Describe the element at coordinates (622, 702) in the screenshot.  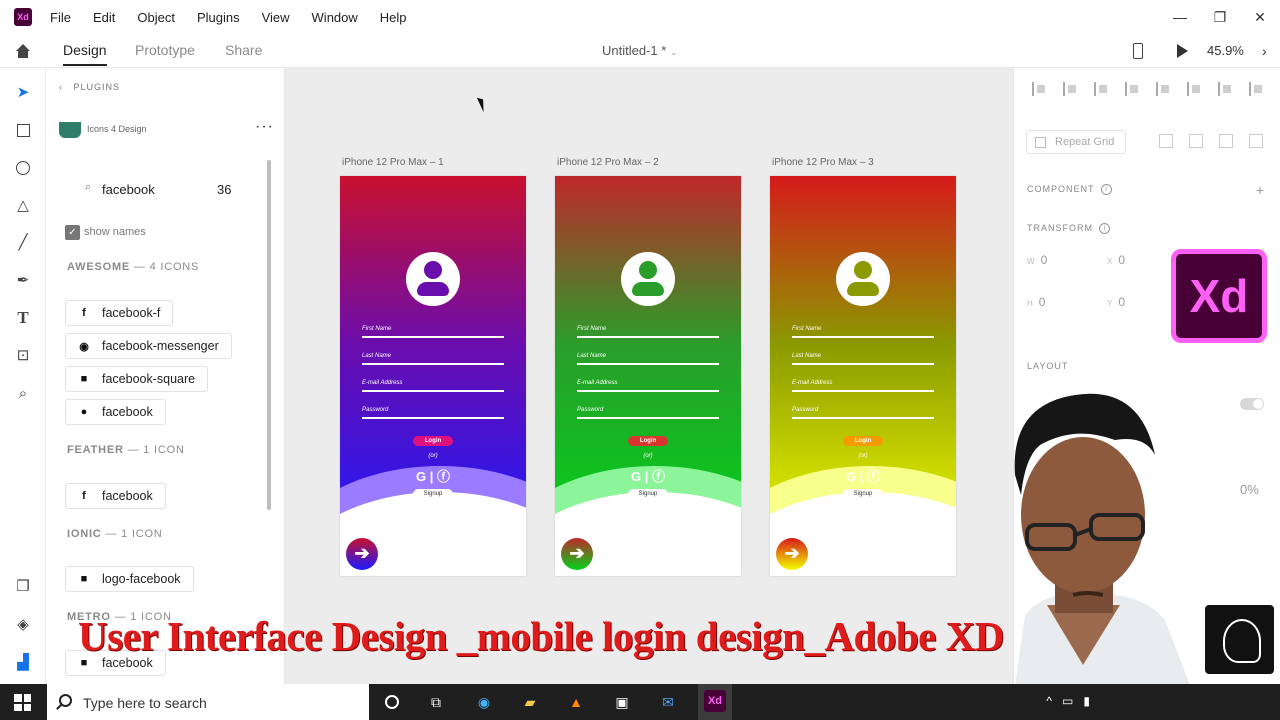
I see `store-icon: ▣` at that location.